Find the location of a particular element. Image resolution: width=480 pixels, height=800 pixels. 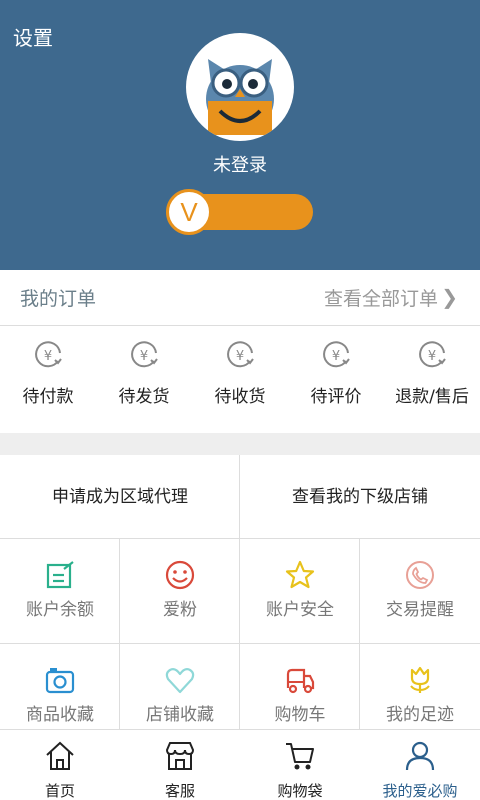

pending-review-icon: ¥ is located at coordinates (336, 354).